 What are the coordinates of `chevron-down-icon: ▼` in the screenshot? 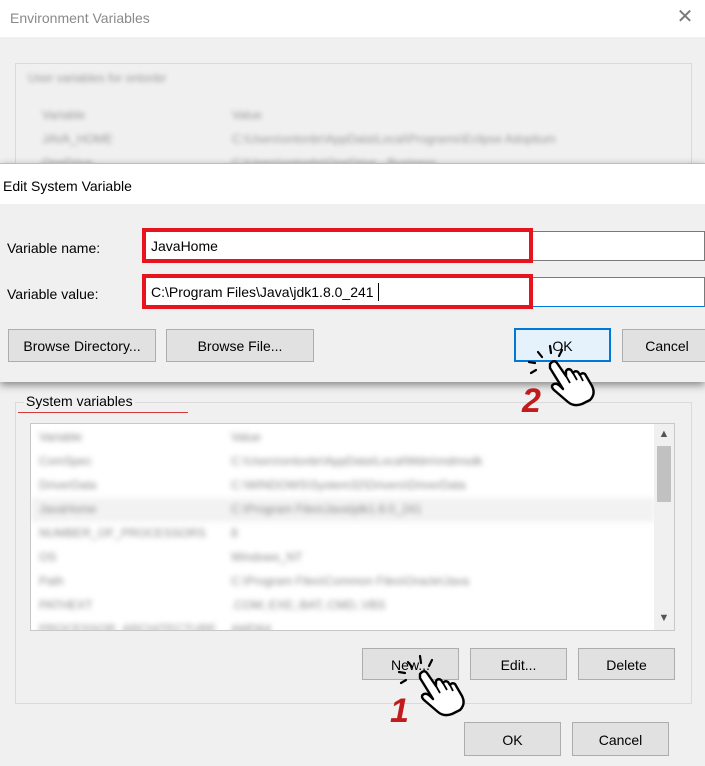 It's located at (664, 618).